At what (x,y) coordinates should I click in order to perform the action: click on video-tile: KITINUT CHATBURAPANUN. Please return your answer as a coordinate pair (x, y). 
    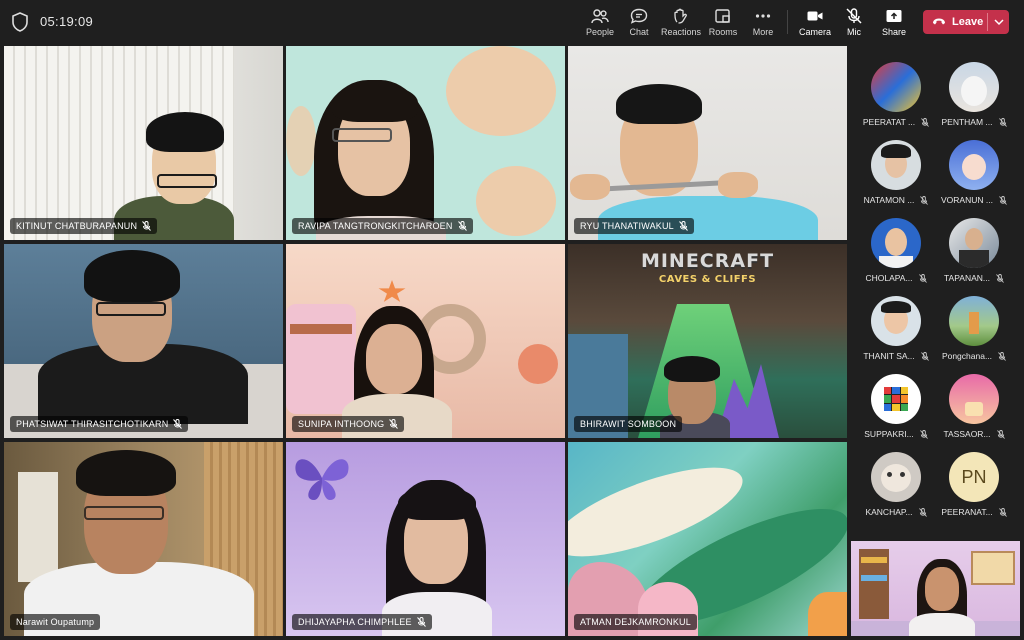
    Looking at the image, I should click on (143, 143).